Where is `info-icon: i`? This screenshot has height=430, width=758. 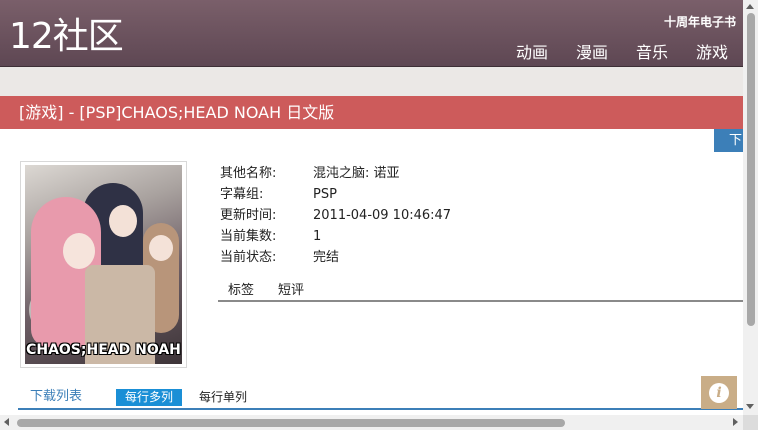 info-icon: i is located at coordinates (719, 392).